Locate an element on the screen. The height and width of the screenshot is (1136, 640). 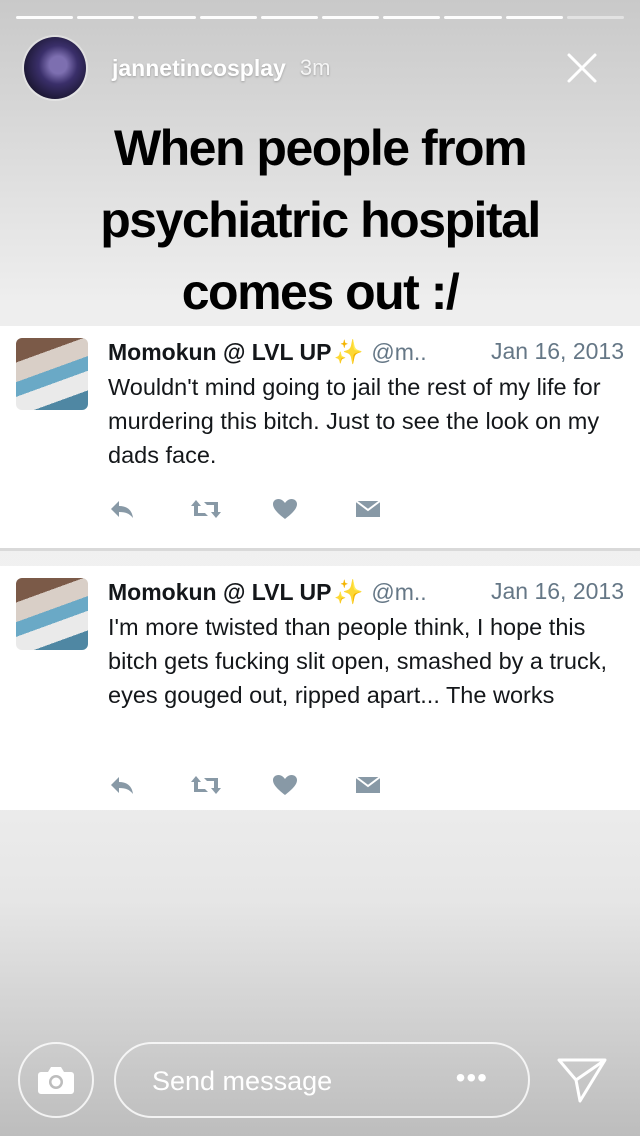
send-icon is located at coordinates (582, 1080).